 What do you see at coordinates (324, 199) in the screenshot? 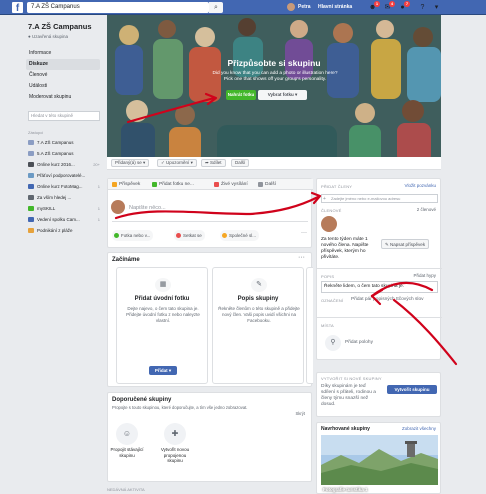
I see `add-person-icon: +` at bounding box center [324, 199].